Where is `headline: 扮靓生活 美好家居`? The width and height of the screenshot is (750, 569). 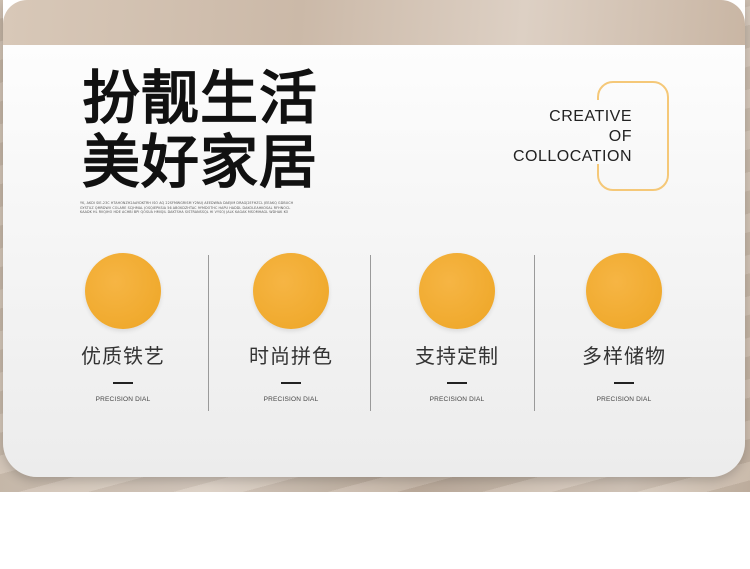
headline: 扮靓生活 美好家居 is located at coordinates (200, 130).